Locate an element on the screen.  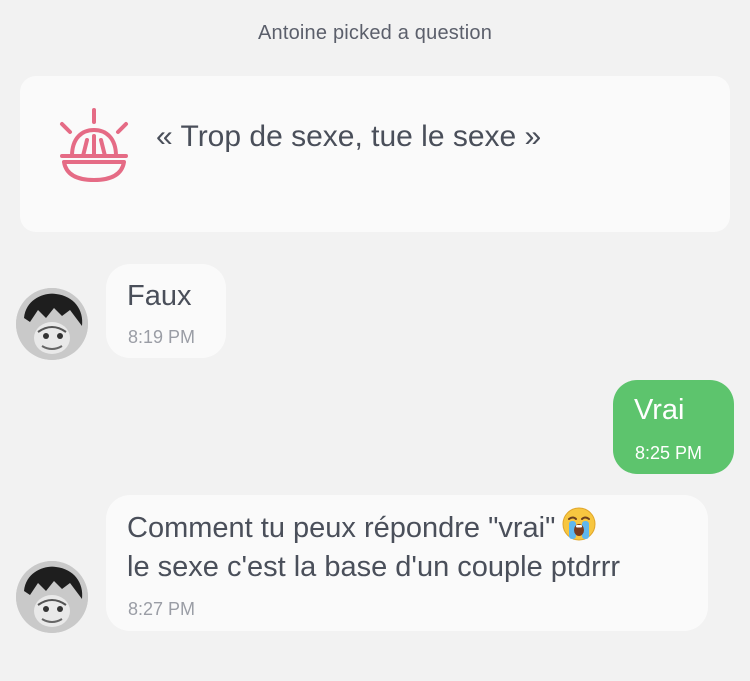
message-text: Faux is located at coordinates (159, 296).